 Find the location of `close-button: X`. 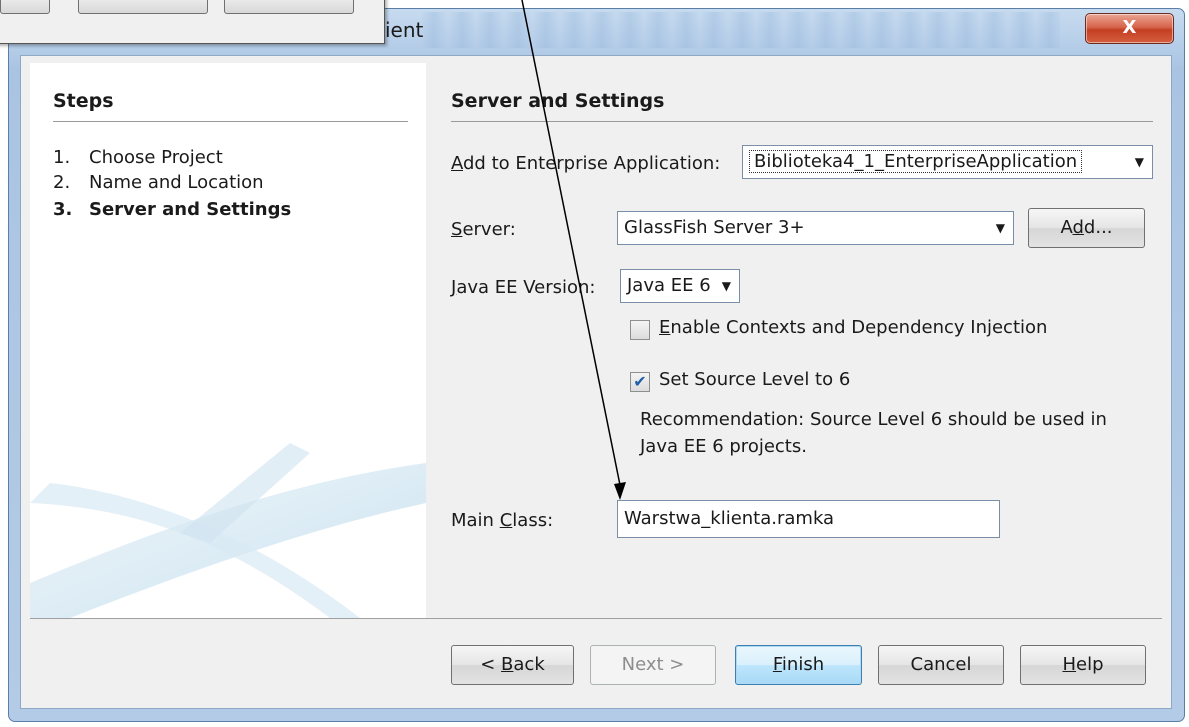

close-button: X is located at coordinates (1129, 28).